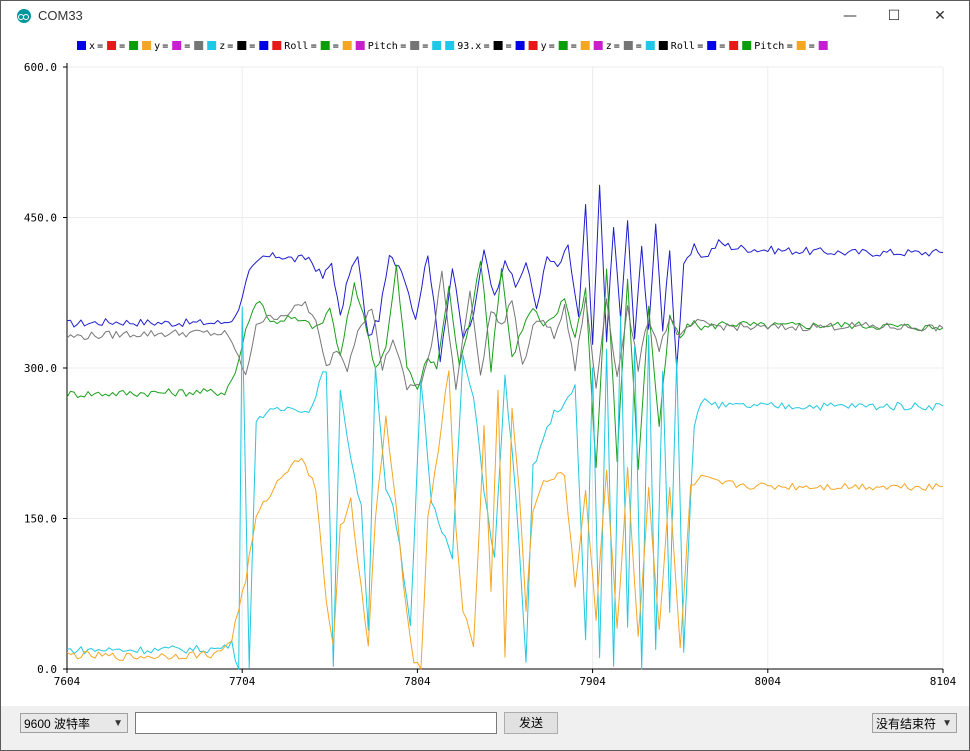  What do you see at coordinates (40, 519) in the screenshot?
I see `y-tick-label: 150.0` at bounding box center [40, 519].